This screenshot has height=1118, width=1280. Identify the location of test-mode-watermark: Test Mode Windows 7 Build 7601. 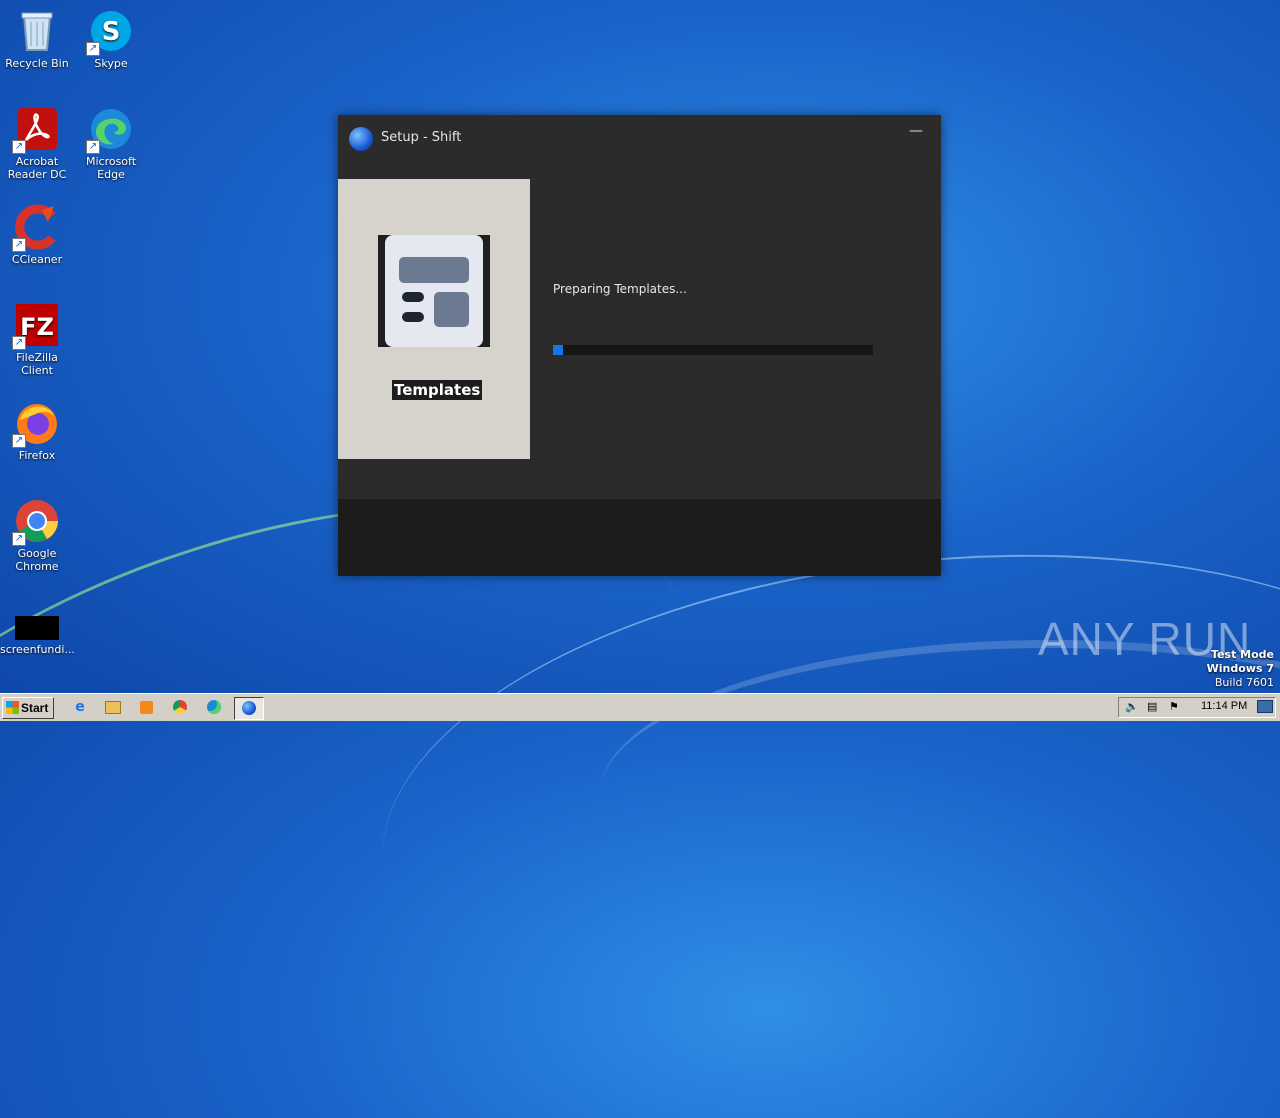
(1240, 669).